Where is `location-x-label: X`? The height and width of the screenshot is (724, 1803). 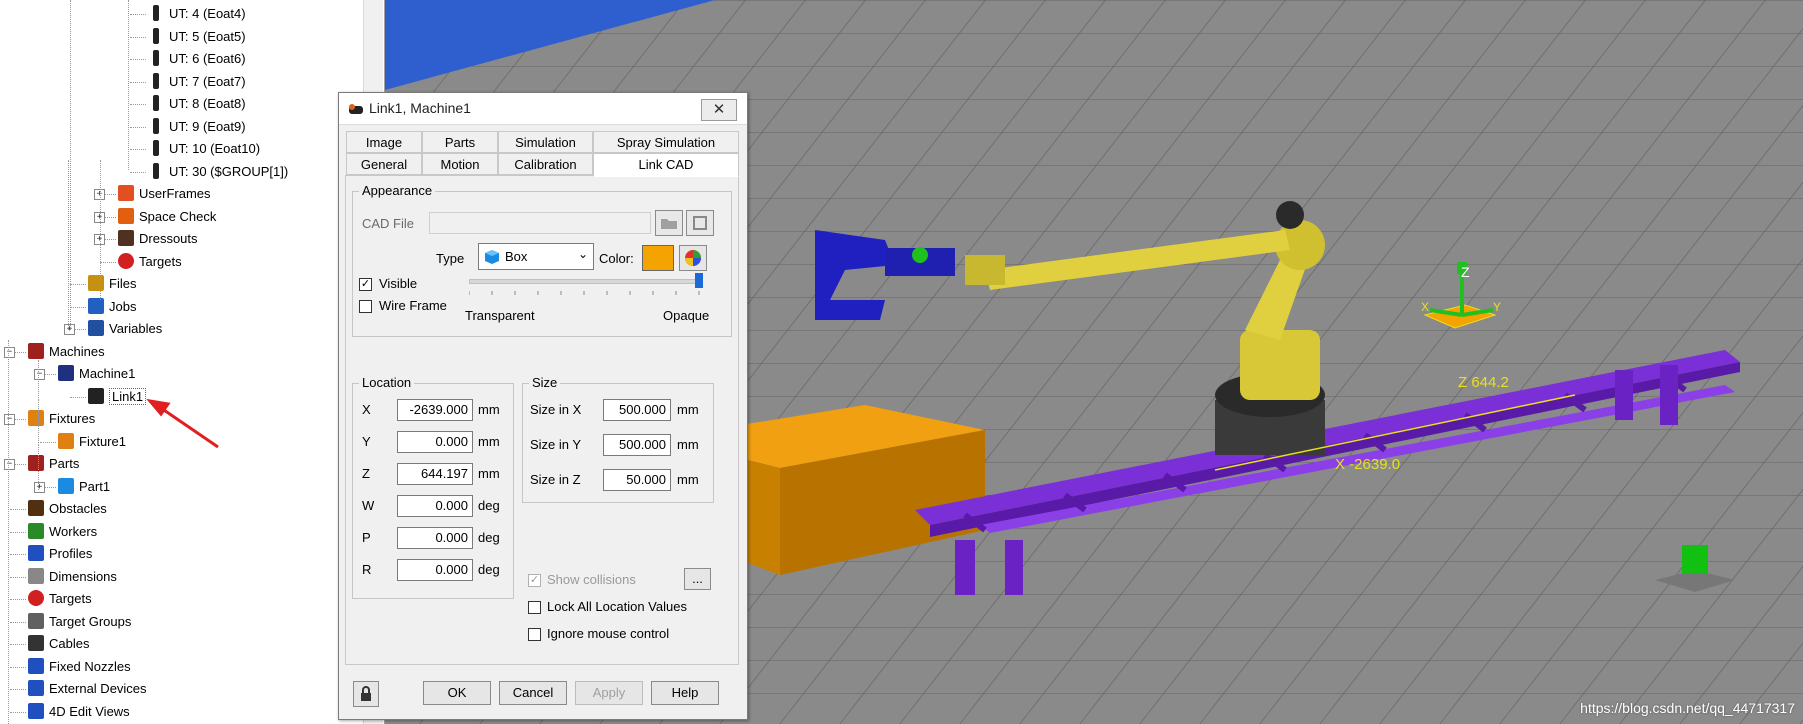
location-x-label: X is located at coordinates (366, 409).